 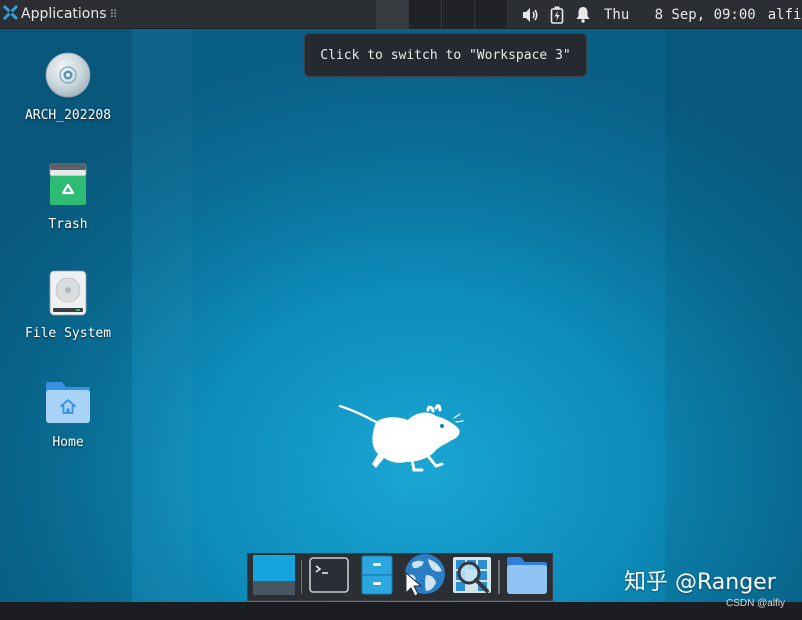 I want to click on dock-folder-button, so click(x=527, y=577).